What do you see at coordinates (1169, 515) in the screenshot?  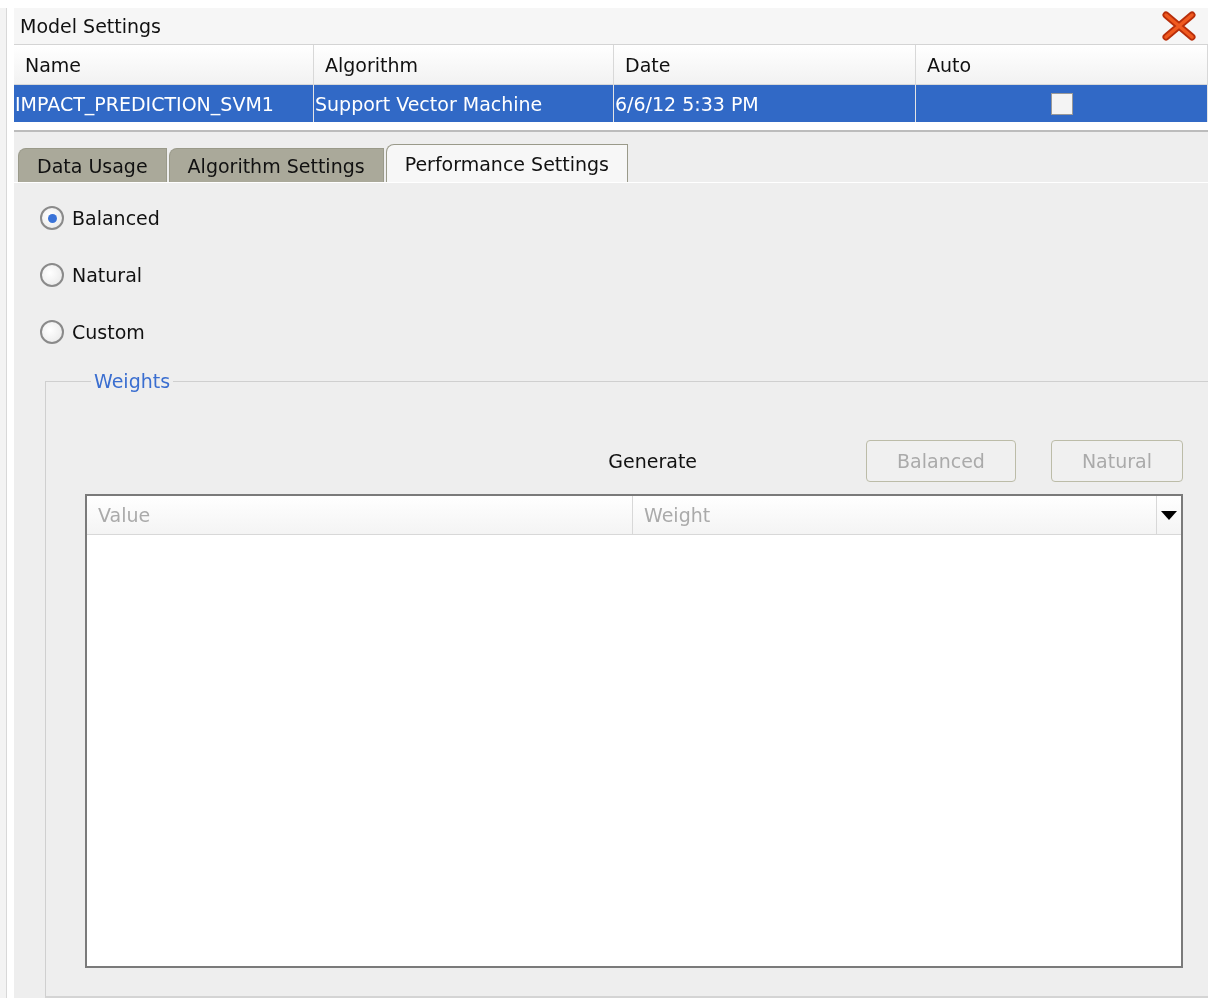 I see `dropdown-arrow-icon` at bounding box center [1169, 515].